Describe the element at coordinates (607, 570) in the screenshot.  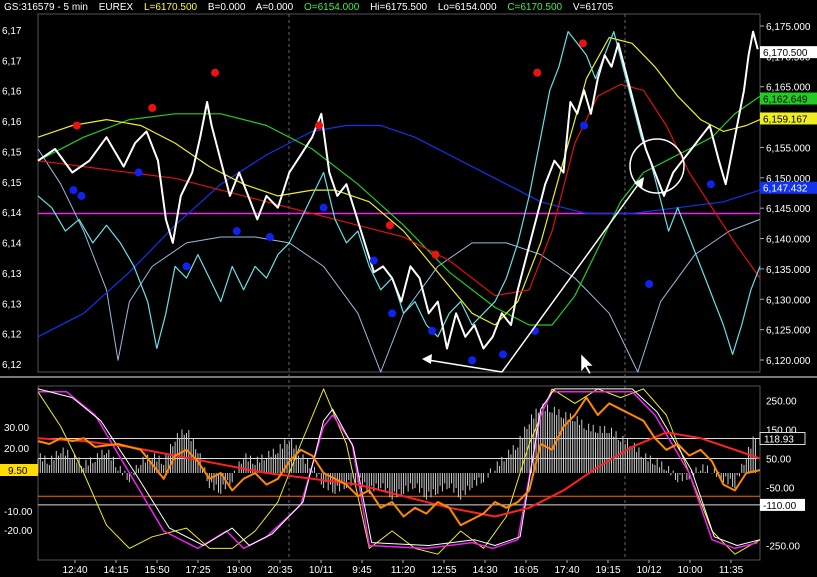
I see `time-tick-label: 19:15` at that location.